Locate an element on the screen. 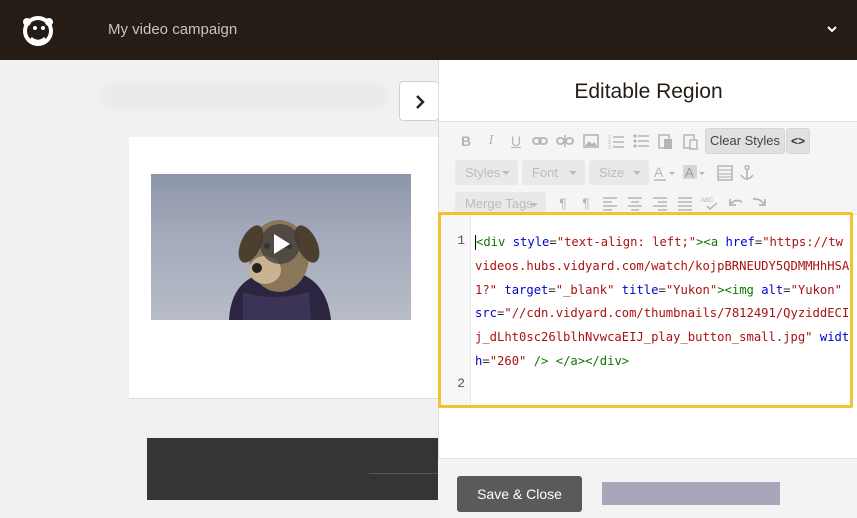 The height and width of the screenshot is (518, 857). chevron-down-icon is located at coordinates (832, 29).